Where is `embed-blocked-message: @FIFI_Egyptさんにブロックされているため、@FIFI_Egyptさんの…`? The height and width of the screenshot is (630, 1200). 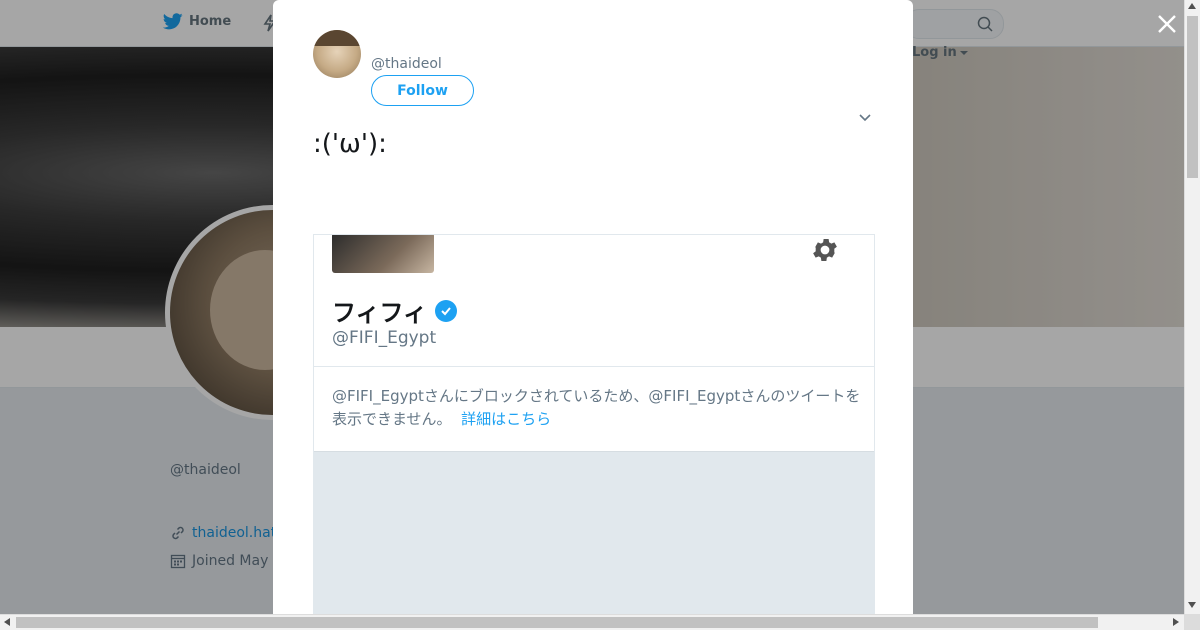 embed-blocked-message: @FIFI_Egyptさんにブロックされているため、@FIFI_Egyptさんの… is located at coordinates (597, 408).